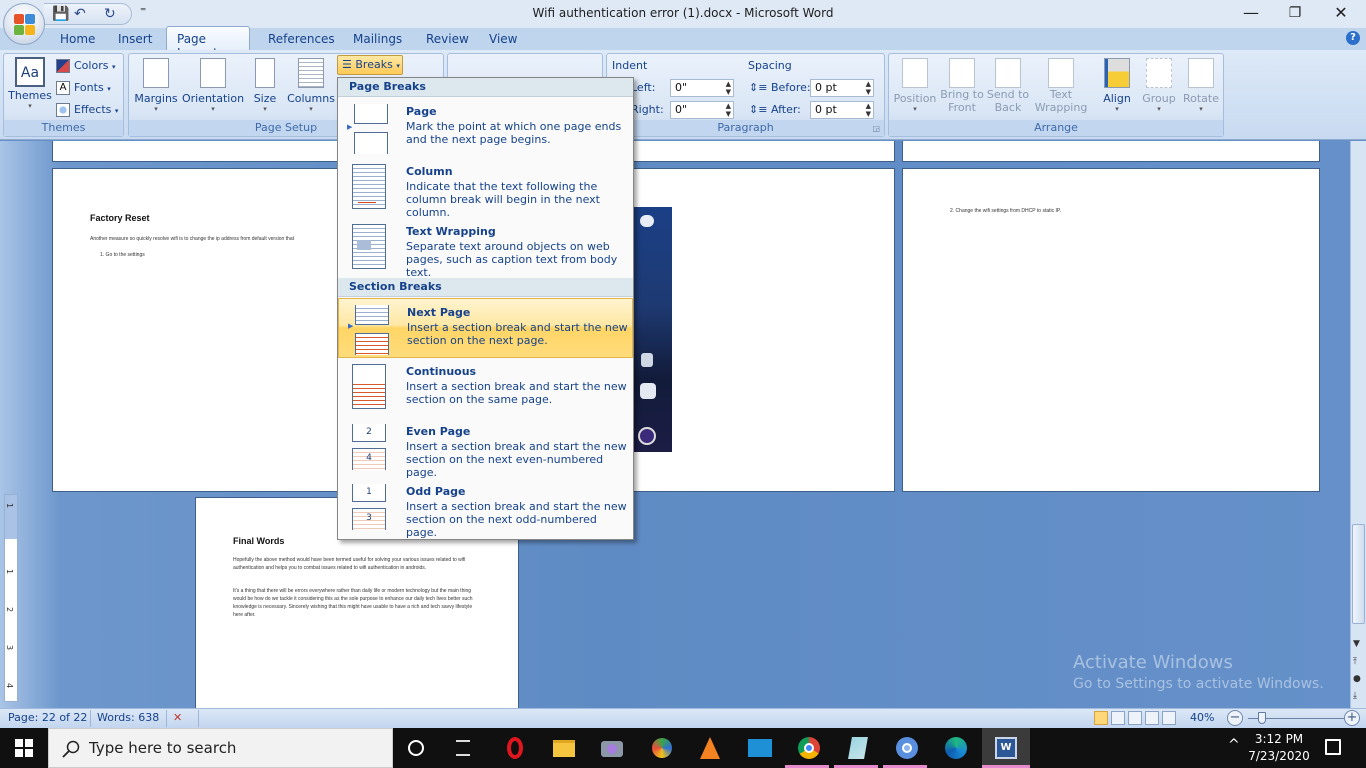 The height and width of the screenshot is (768, 1366). I want to click on indent-left-input: 0" ▲ ▼, so click(702, 88).